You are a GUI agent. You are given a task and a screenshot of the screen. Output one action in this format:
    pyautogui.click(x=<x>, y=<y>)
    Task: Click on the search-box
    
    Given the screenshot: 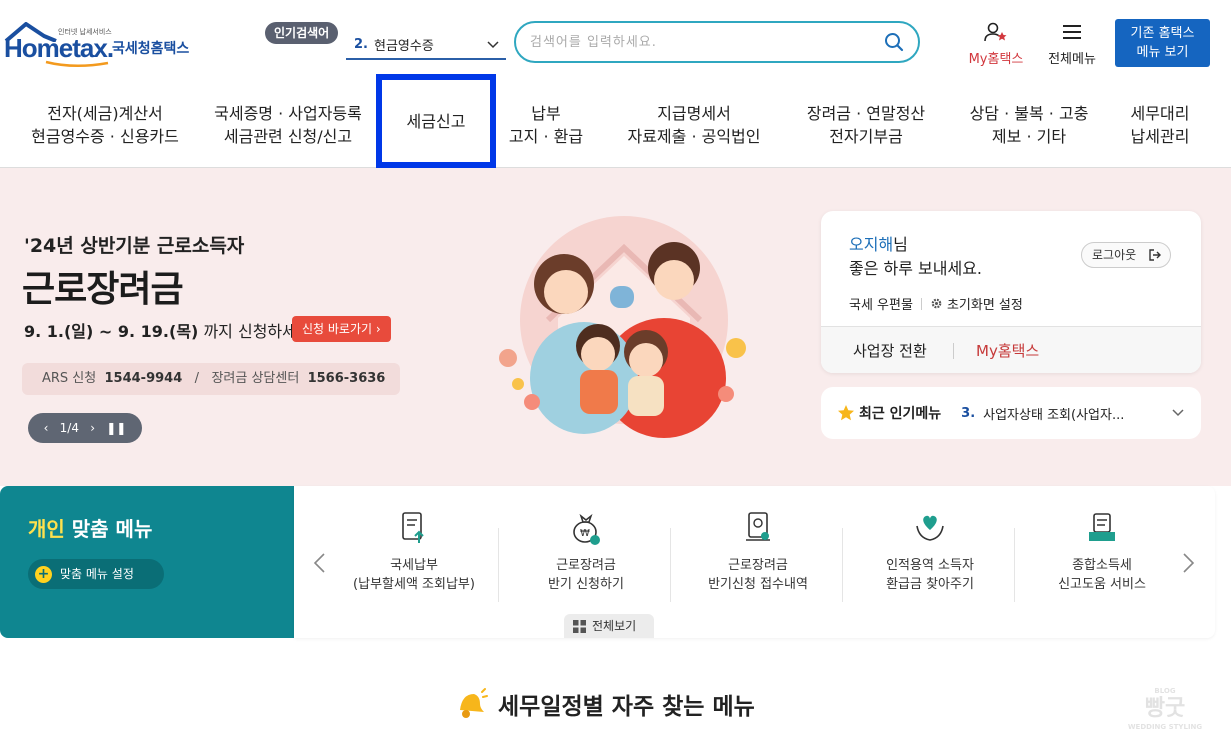 What is the action you would take?
    pyautogui.click(x=717, y=42)
    